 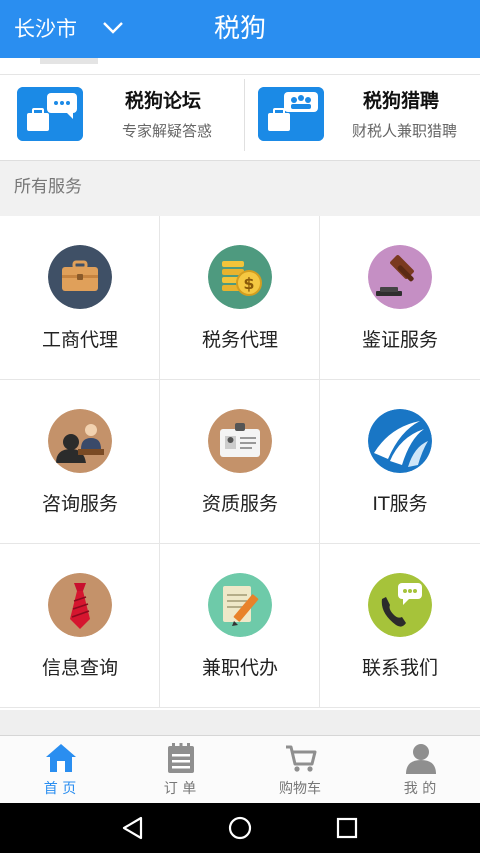 What do you see at coordinates (400, 605) in the screenshot?
I see `phone-icon` at bounding box center [400, 605].